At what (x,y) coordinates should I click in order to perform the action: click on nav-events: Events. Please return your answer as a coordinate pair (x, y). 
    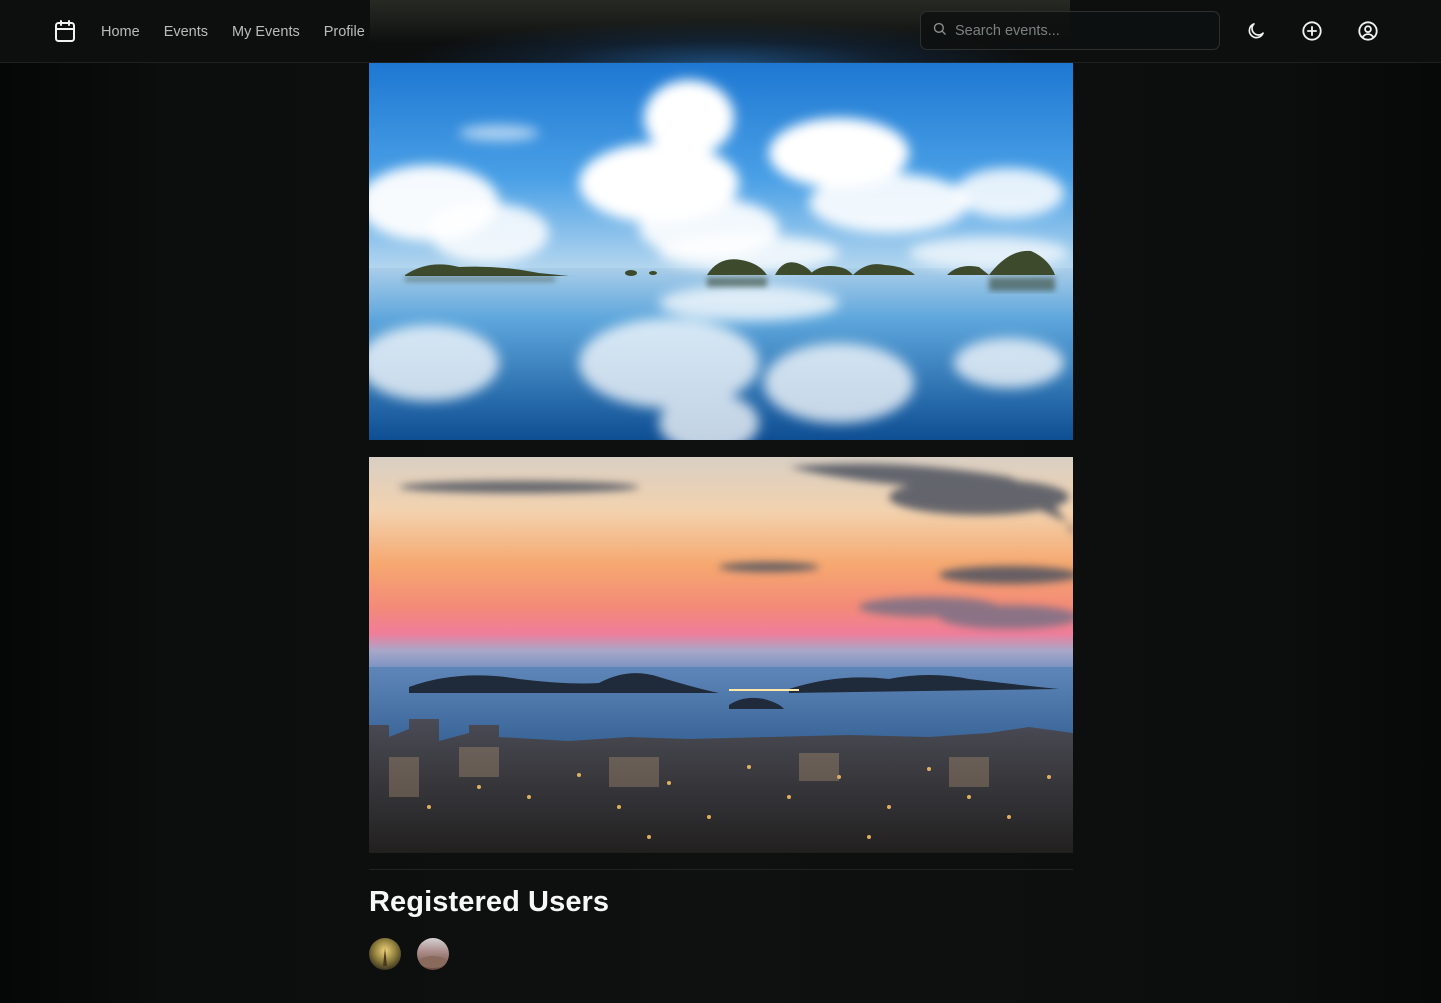
    Looking at the image, I should click on (186, 32).